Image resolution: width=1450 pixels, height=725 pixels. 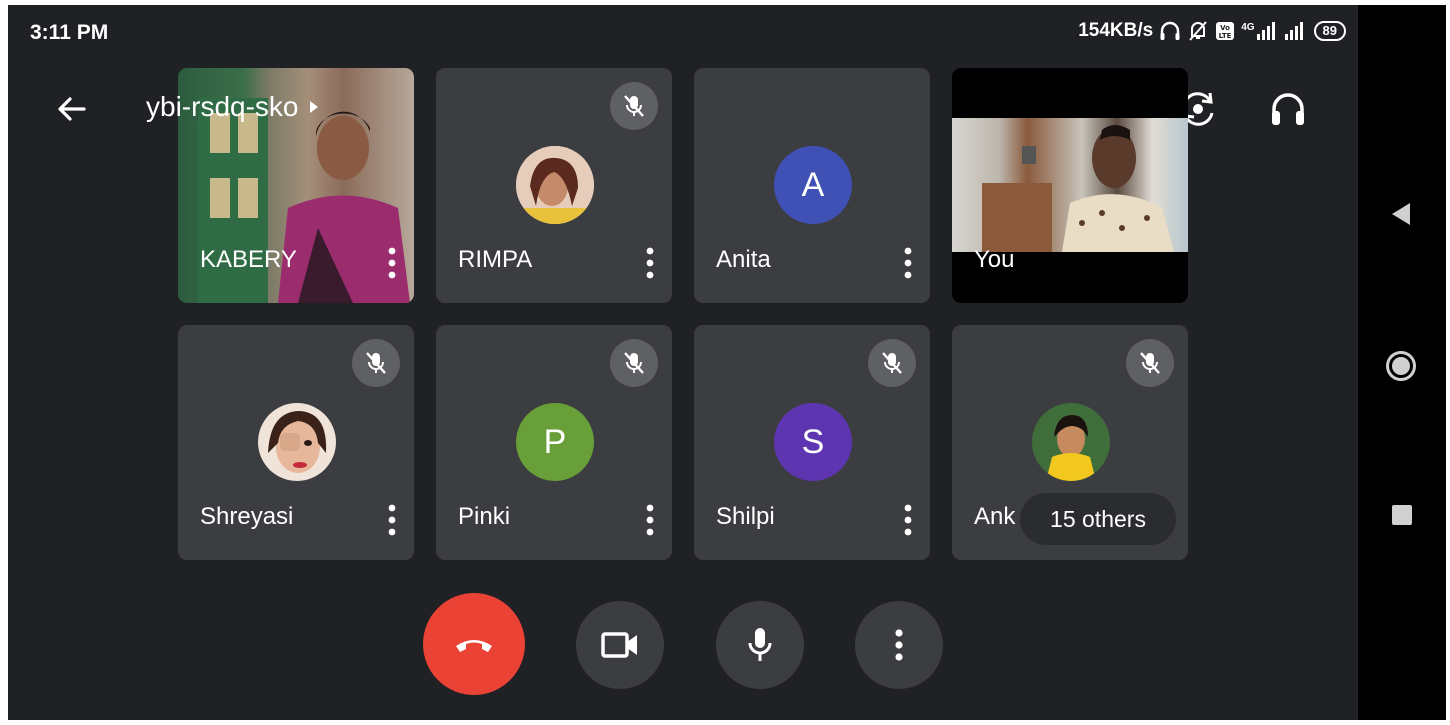 What do you see at coordinates (1401, 366) in the screenshot?
I see `nav-home-icon` at bounding box center [1401, 366].